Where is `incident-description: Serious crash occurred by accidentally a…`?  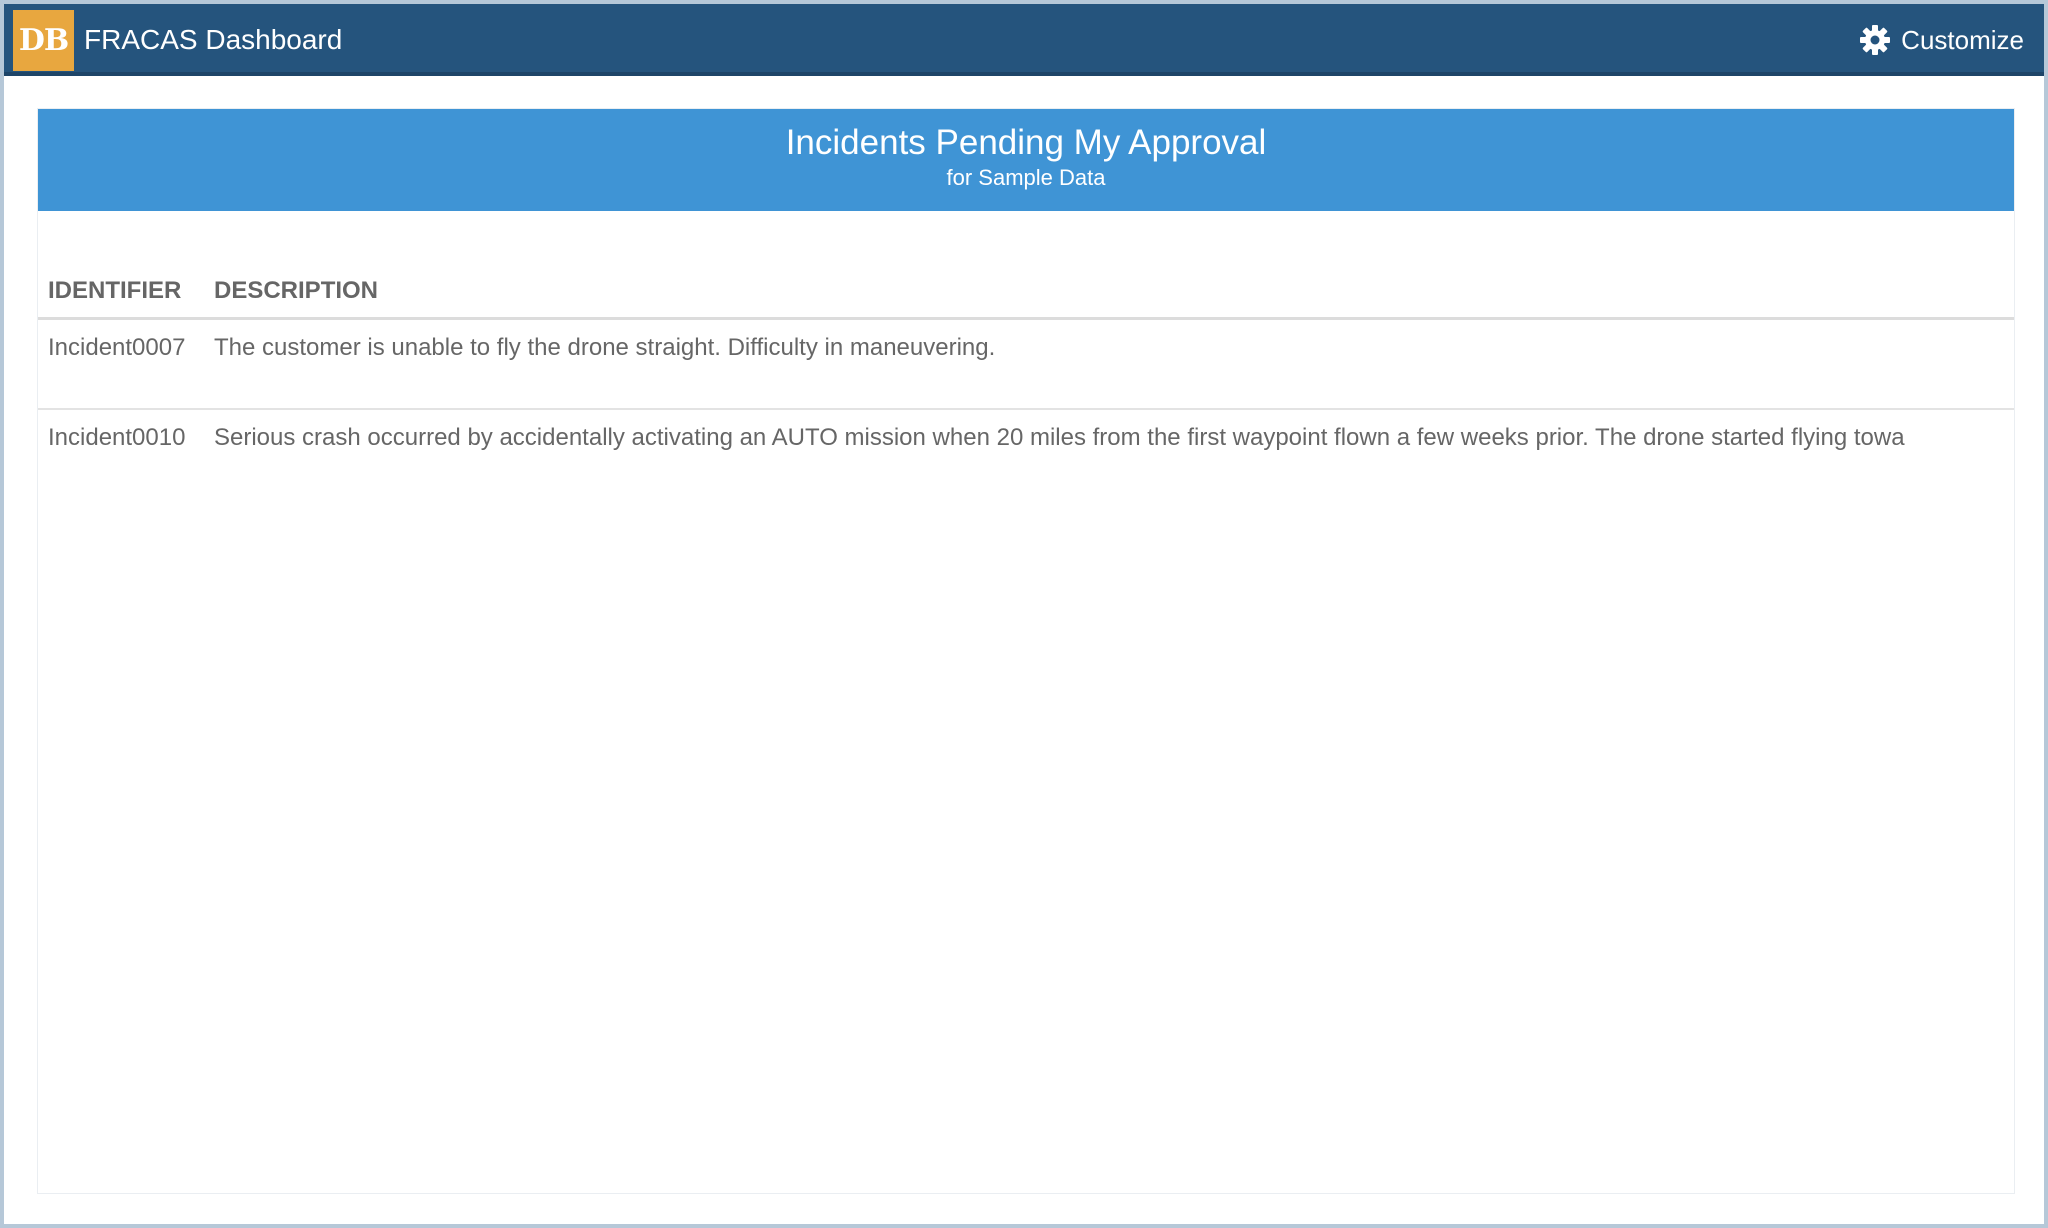
incident-description: Serious crash occurred by accidentally a… is located at coordinates (1109, 454).